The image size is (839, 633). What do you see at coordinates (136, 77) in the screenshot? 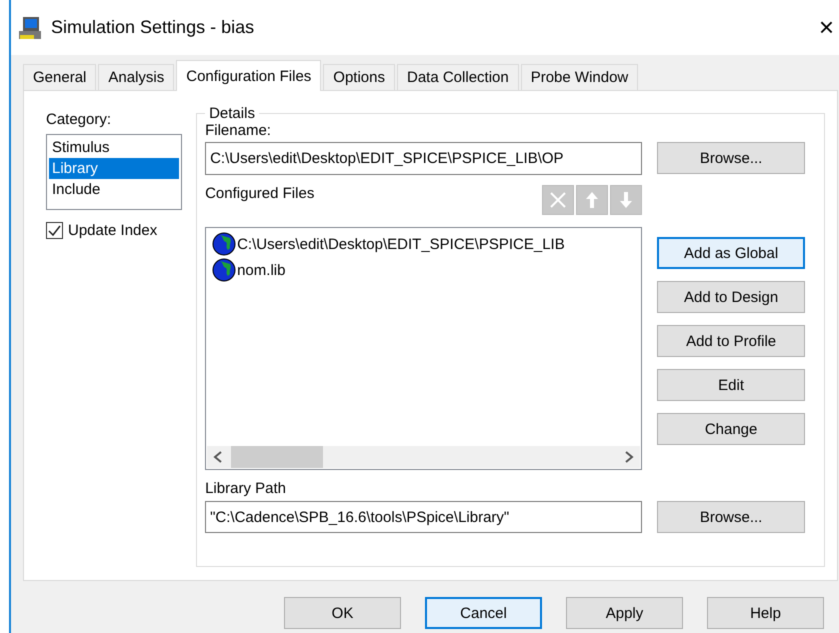
I see `tab: Analysis` at bounding box center [136, 77].